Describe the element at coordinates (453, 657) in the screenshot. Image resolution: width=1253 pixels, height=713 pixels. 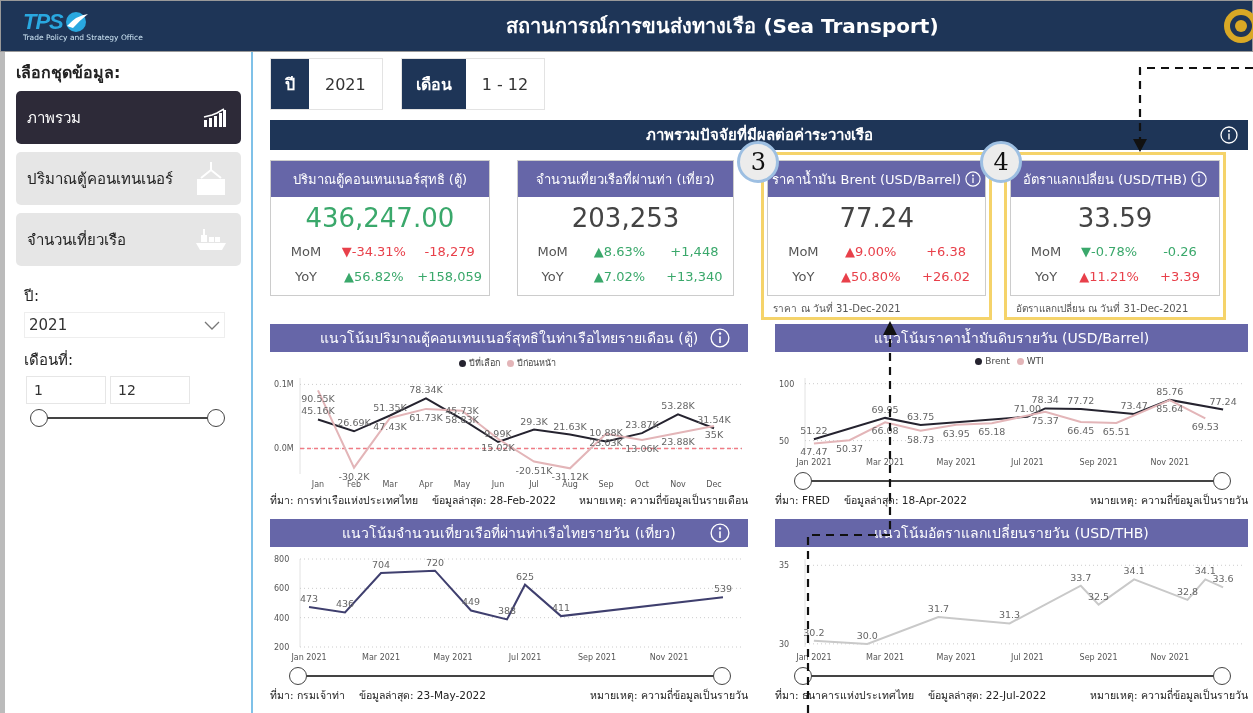
I see `x-axis-label: May 2021` at that location.